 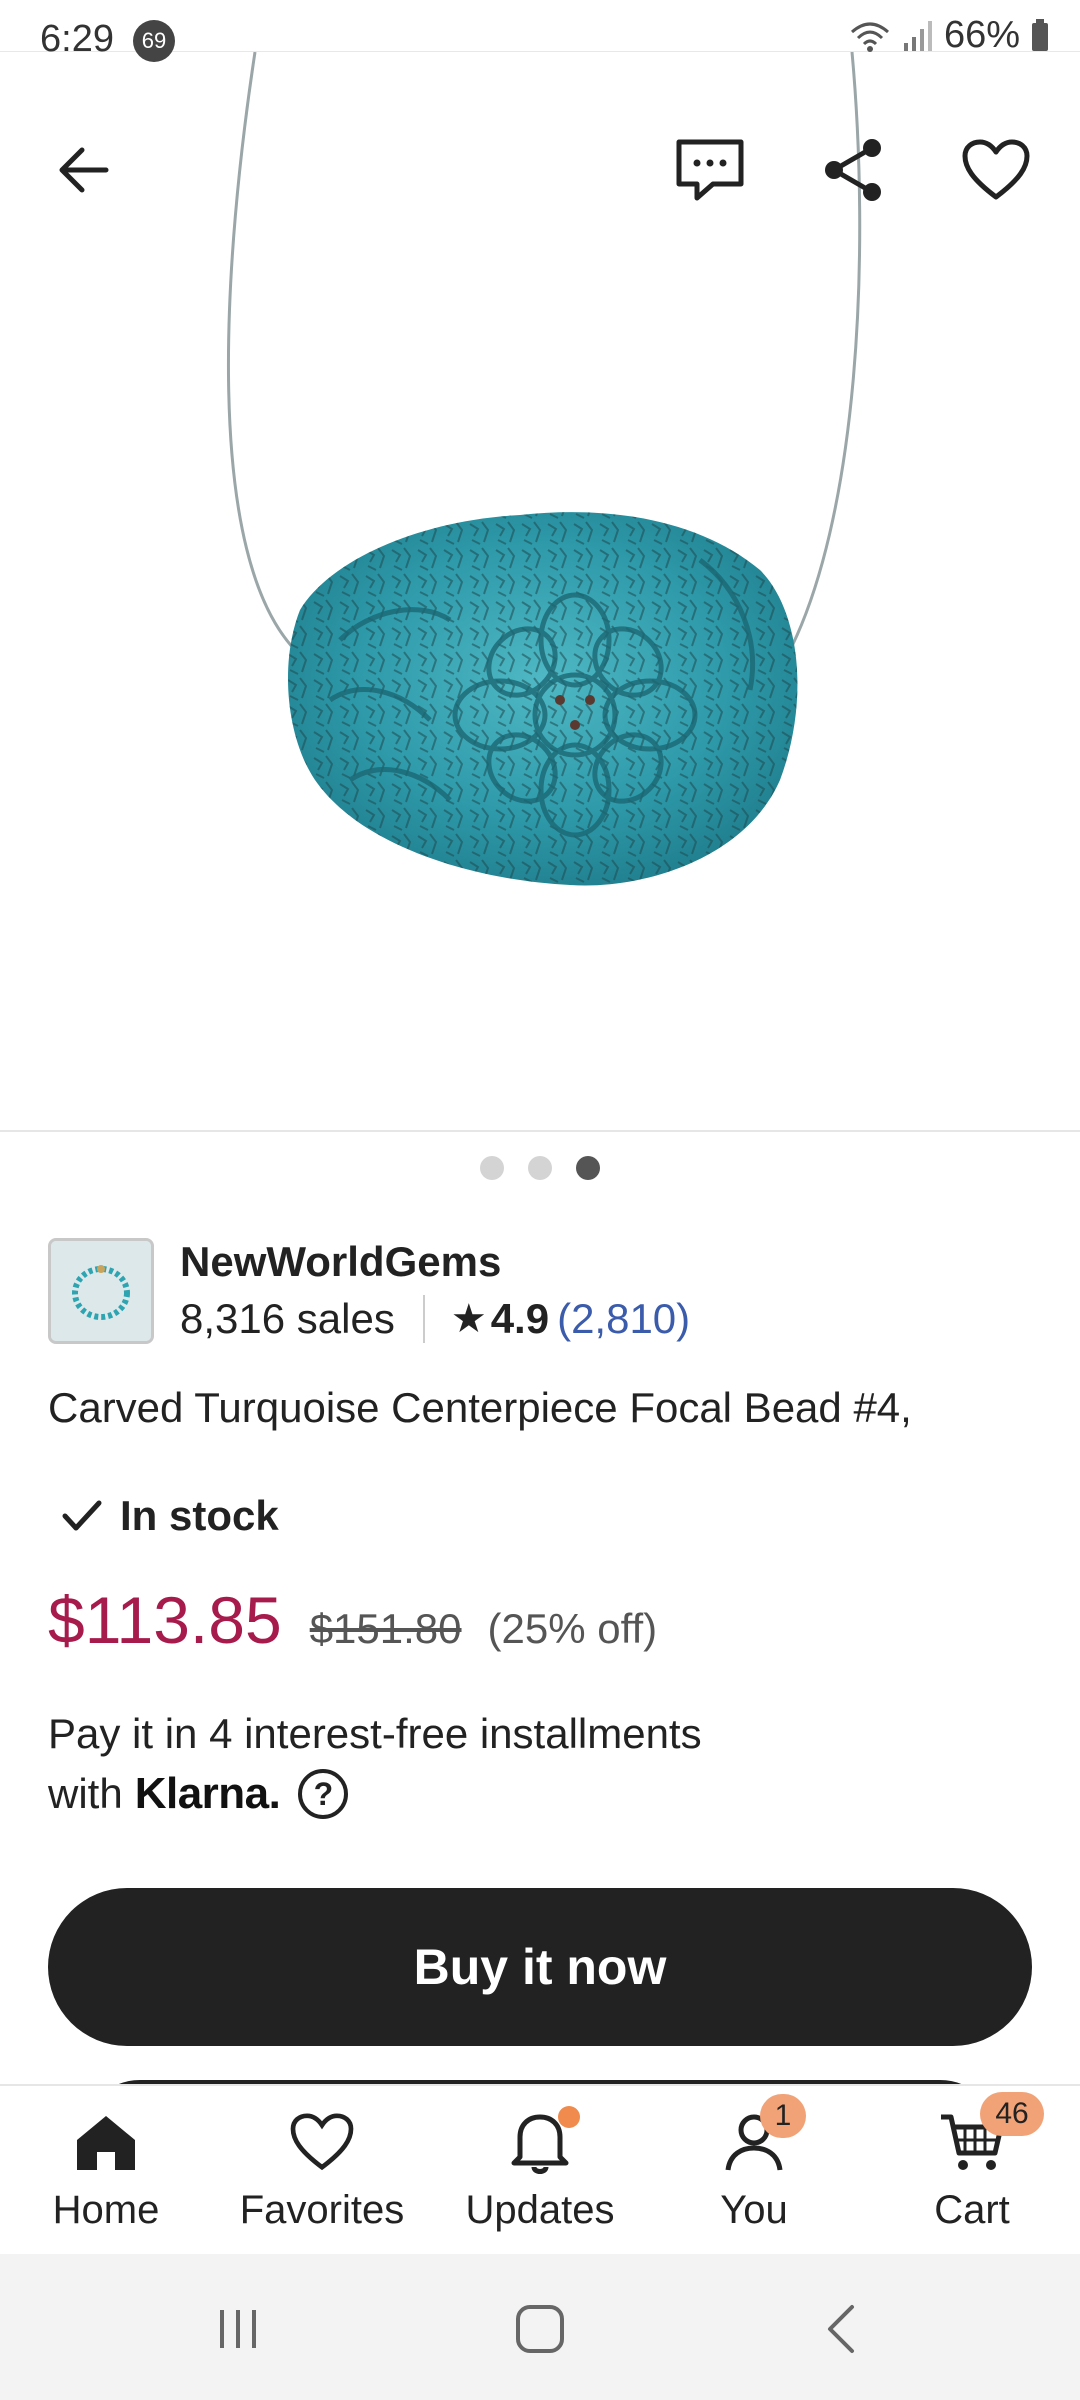 I want to click on nav-label: Cart, so click(x=972, y=2210).